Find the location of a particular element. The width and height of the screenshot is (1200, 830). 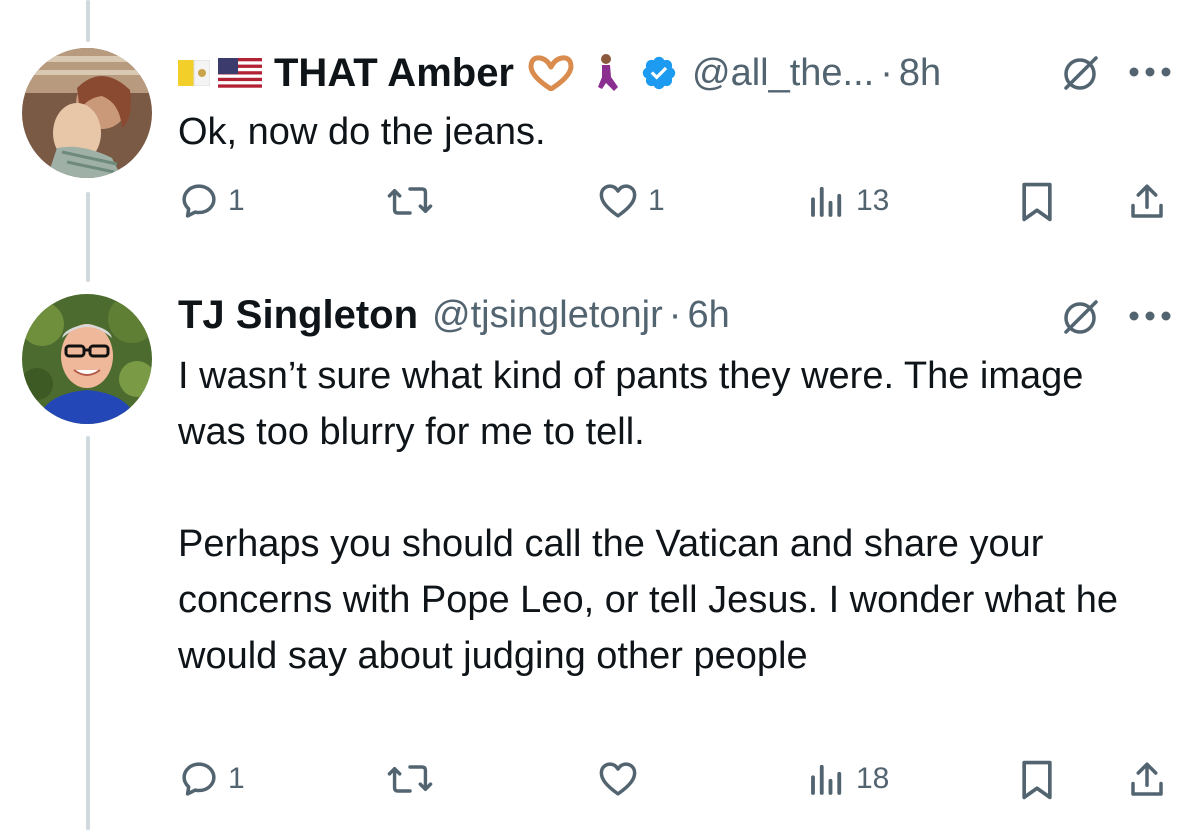

thread-line-top is located at coordinates (88, 21).